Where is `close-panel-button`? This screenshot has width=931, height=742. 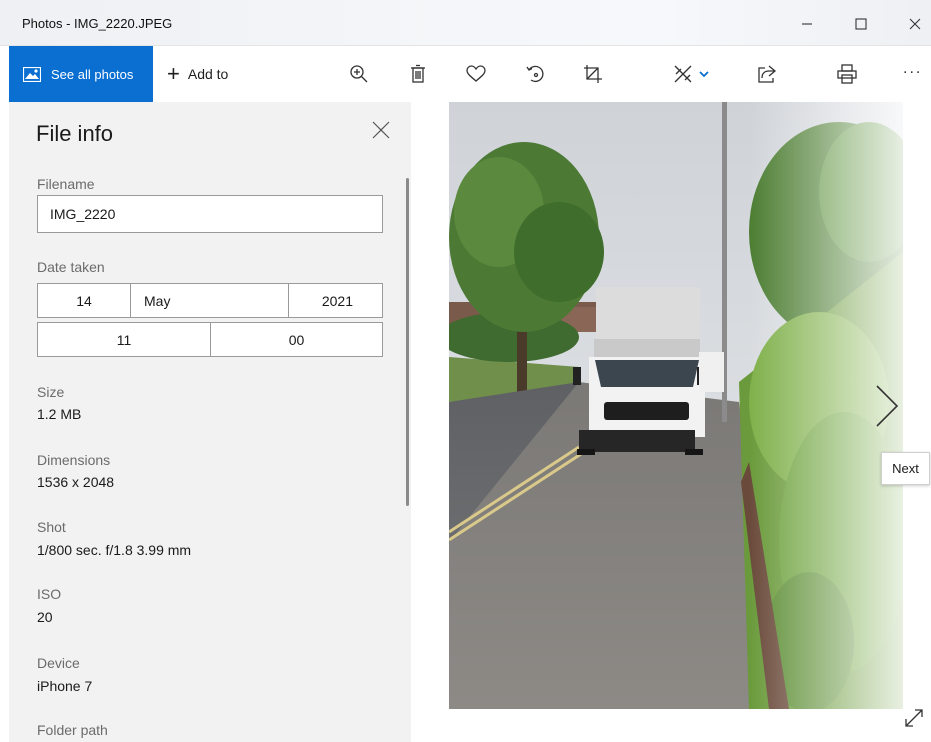
close-panel-button is located at coordinates (381, 130).